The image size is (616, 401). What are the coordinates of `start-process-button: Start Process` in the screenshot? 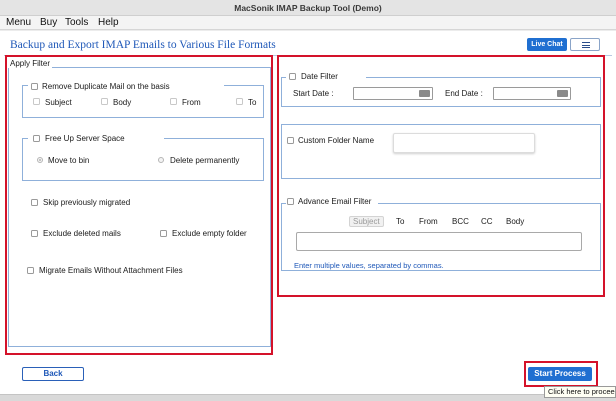 It's located at (560, 374).